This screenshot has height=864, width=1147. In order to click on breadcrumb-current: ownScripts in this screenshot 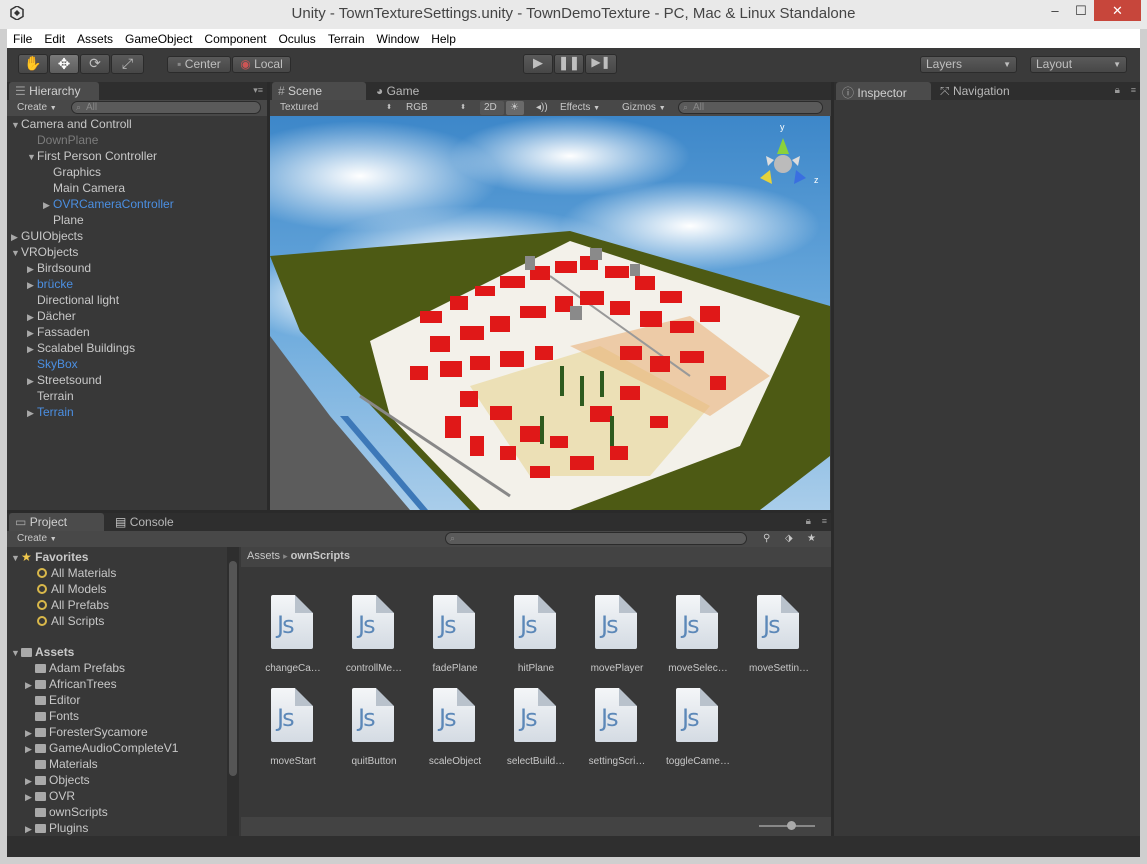, I will do `click(320, 556)`.